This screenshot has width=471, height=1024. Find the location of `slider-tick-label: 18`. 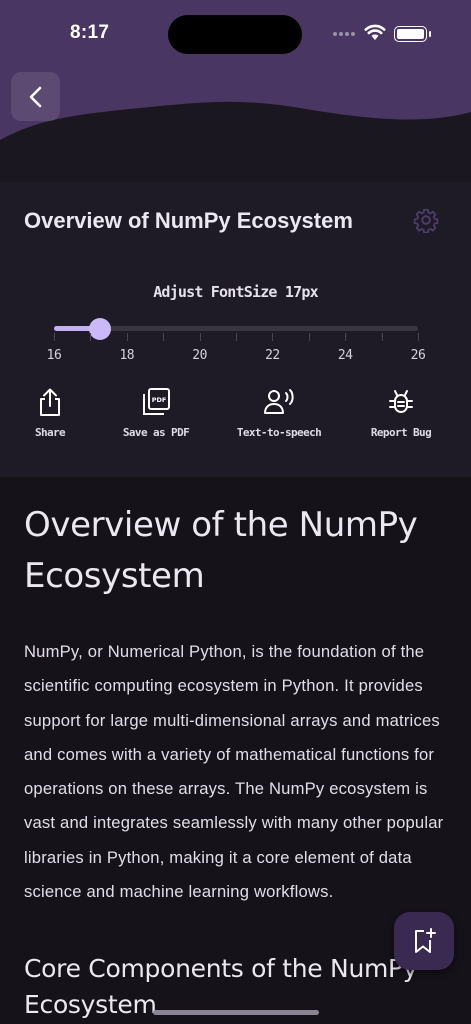

slider-tick-label: 18 is located at coordinates (127, 355).